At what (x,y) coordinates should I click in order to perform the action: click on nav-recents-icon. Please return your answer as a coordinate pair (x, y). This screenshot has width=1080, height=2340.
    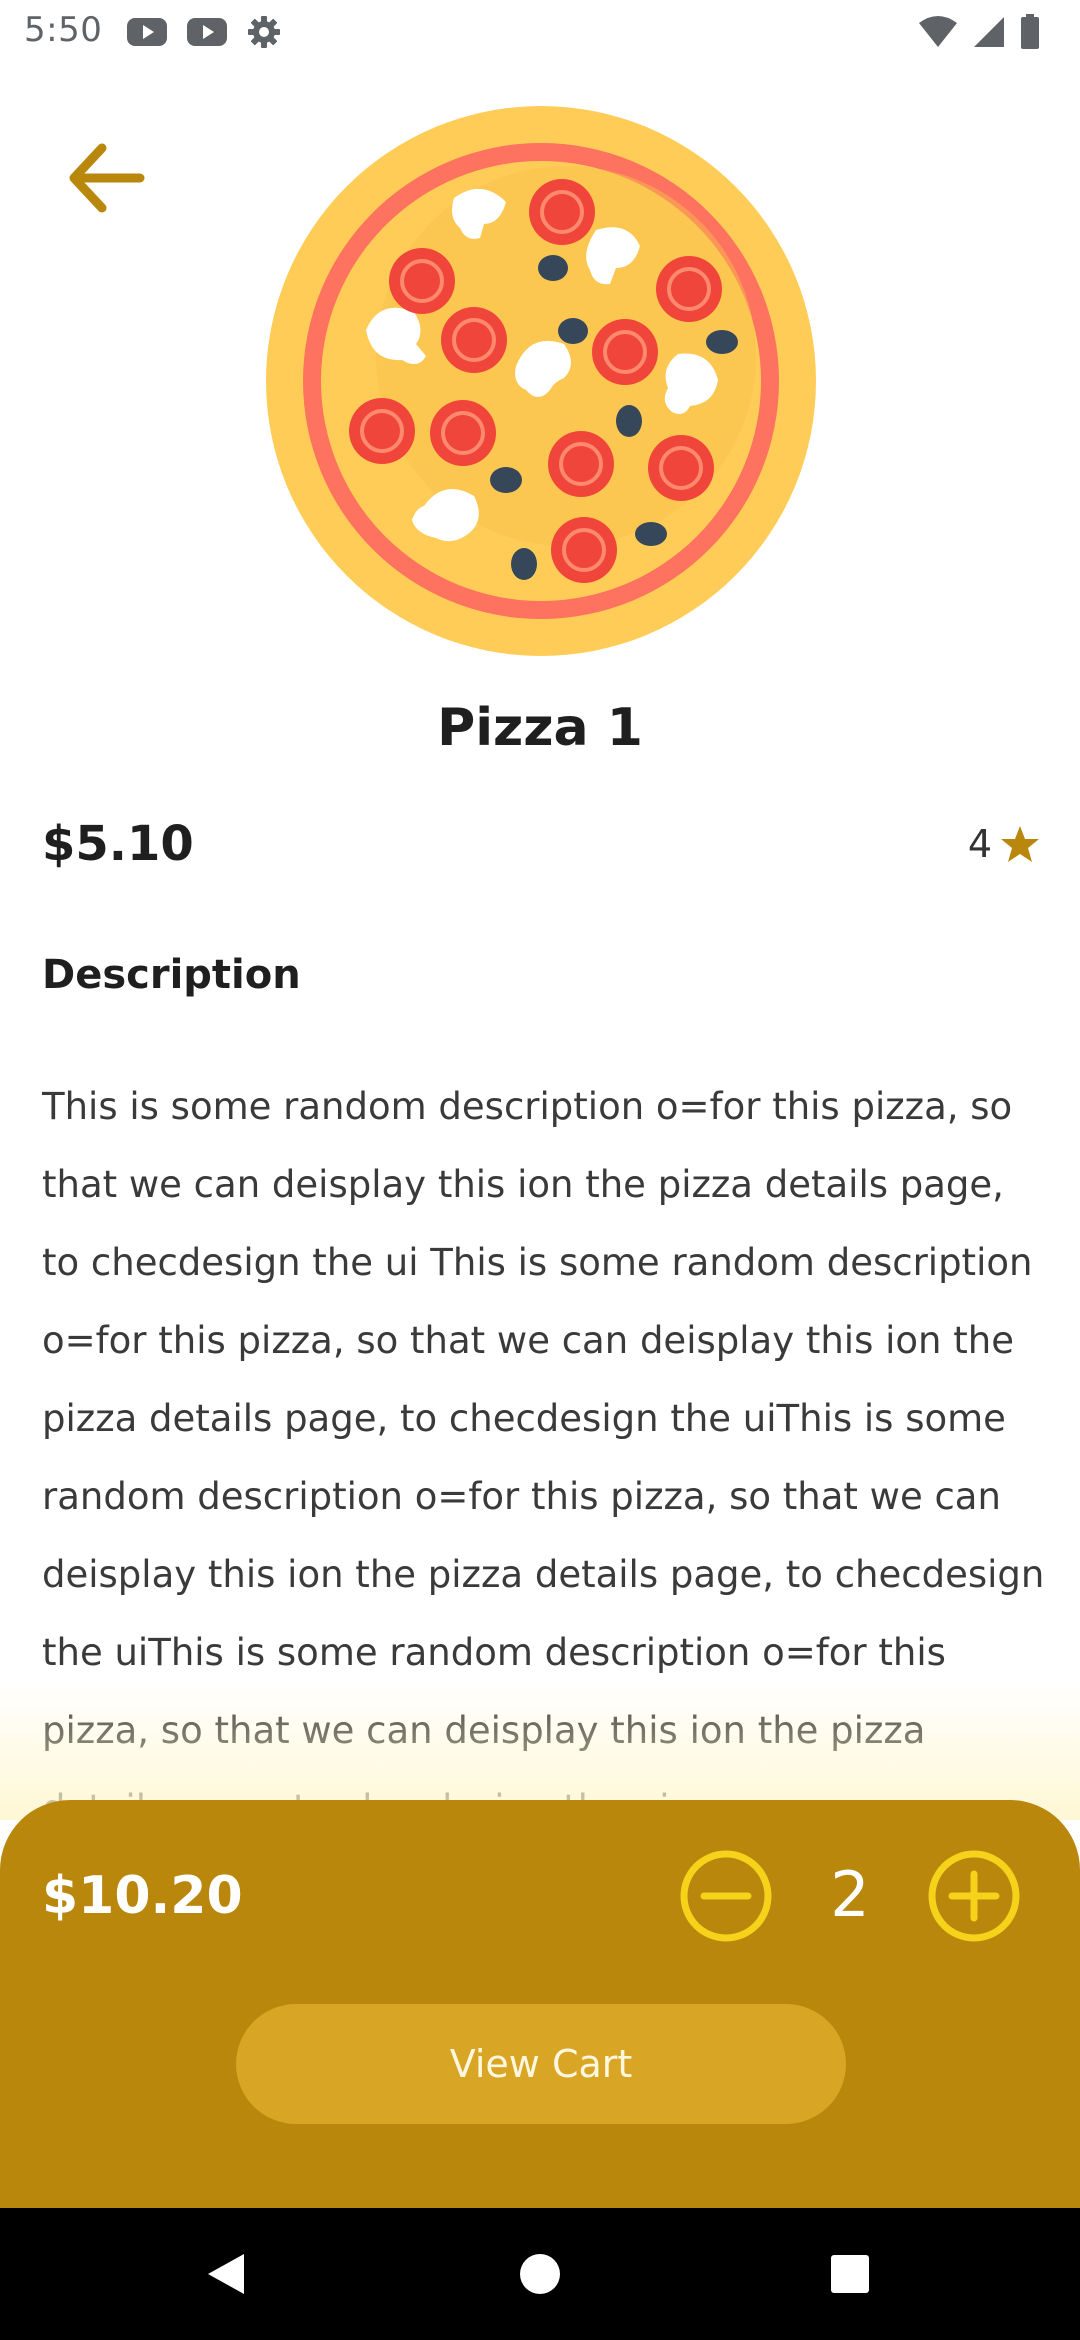
    Looking at the image, I should click on (850, 2274).